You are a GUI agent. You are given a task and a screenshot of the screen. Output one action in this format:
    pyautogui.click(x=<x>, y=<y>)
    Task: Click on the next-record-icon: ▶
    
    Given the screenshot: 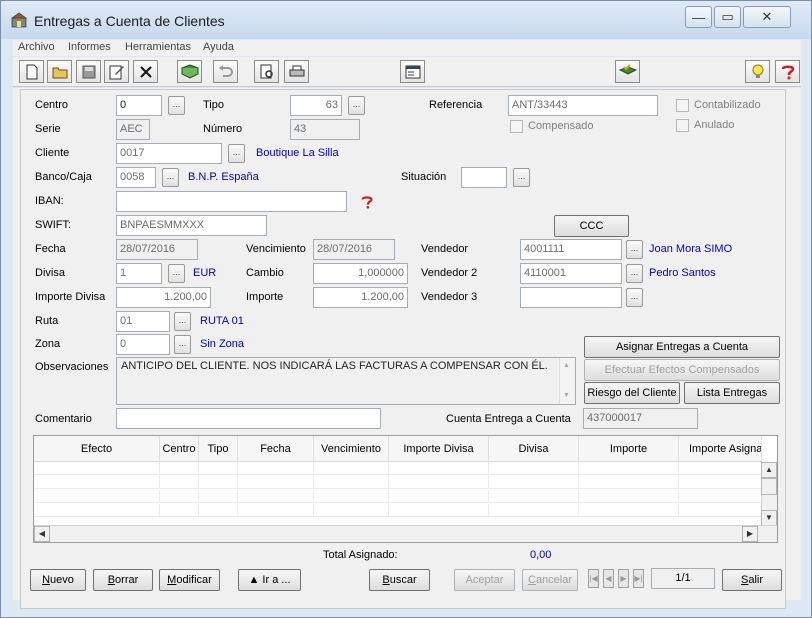 What is the action you would take?
    pyautogui.click(x=623, y=578)
    